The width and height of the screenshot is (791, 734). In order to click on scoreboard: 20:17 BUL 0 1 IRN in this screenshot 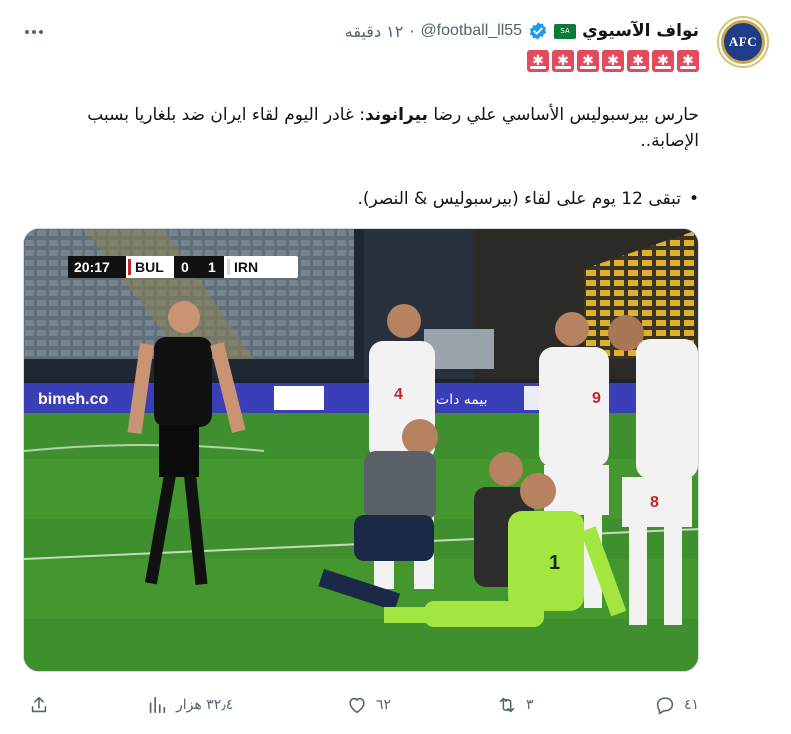, I will do `click(183, 267)`.